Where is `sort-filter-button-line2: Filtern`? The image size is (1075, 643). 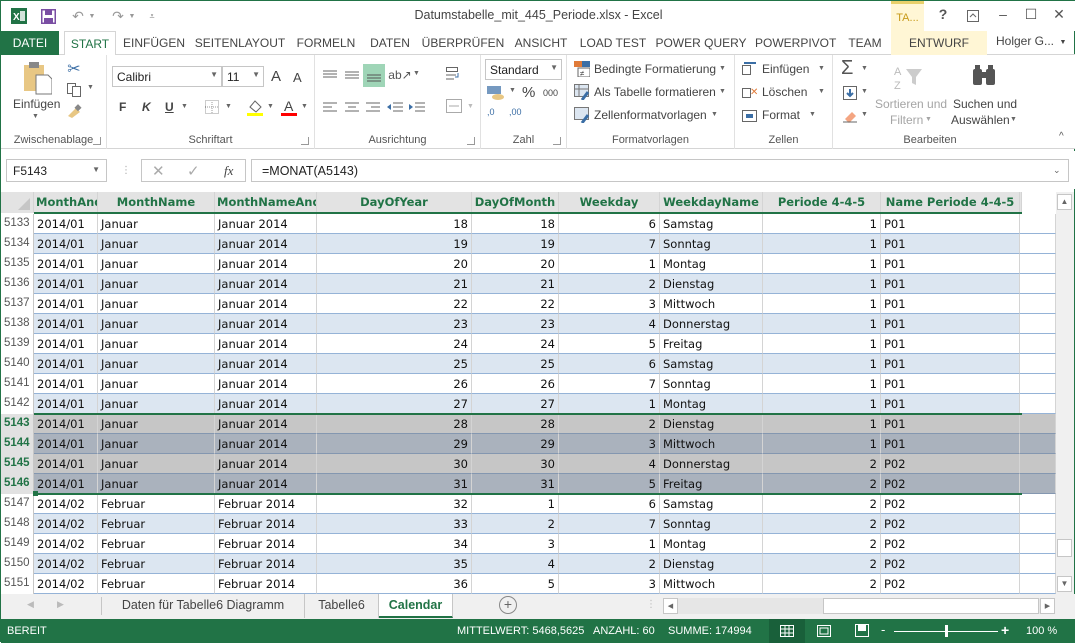
sort-filter-button-line2: Filtern is located at coordinates (906, 120).